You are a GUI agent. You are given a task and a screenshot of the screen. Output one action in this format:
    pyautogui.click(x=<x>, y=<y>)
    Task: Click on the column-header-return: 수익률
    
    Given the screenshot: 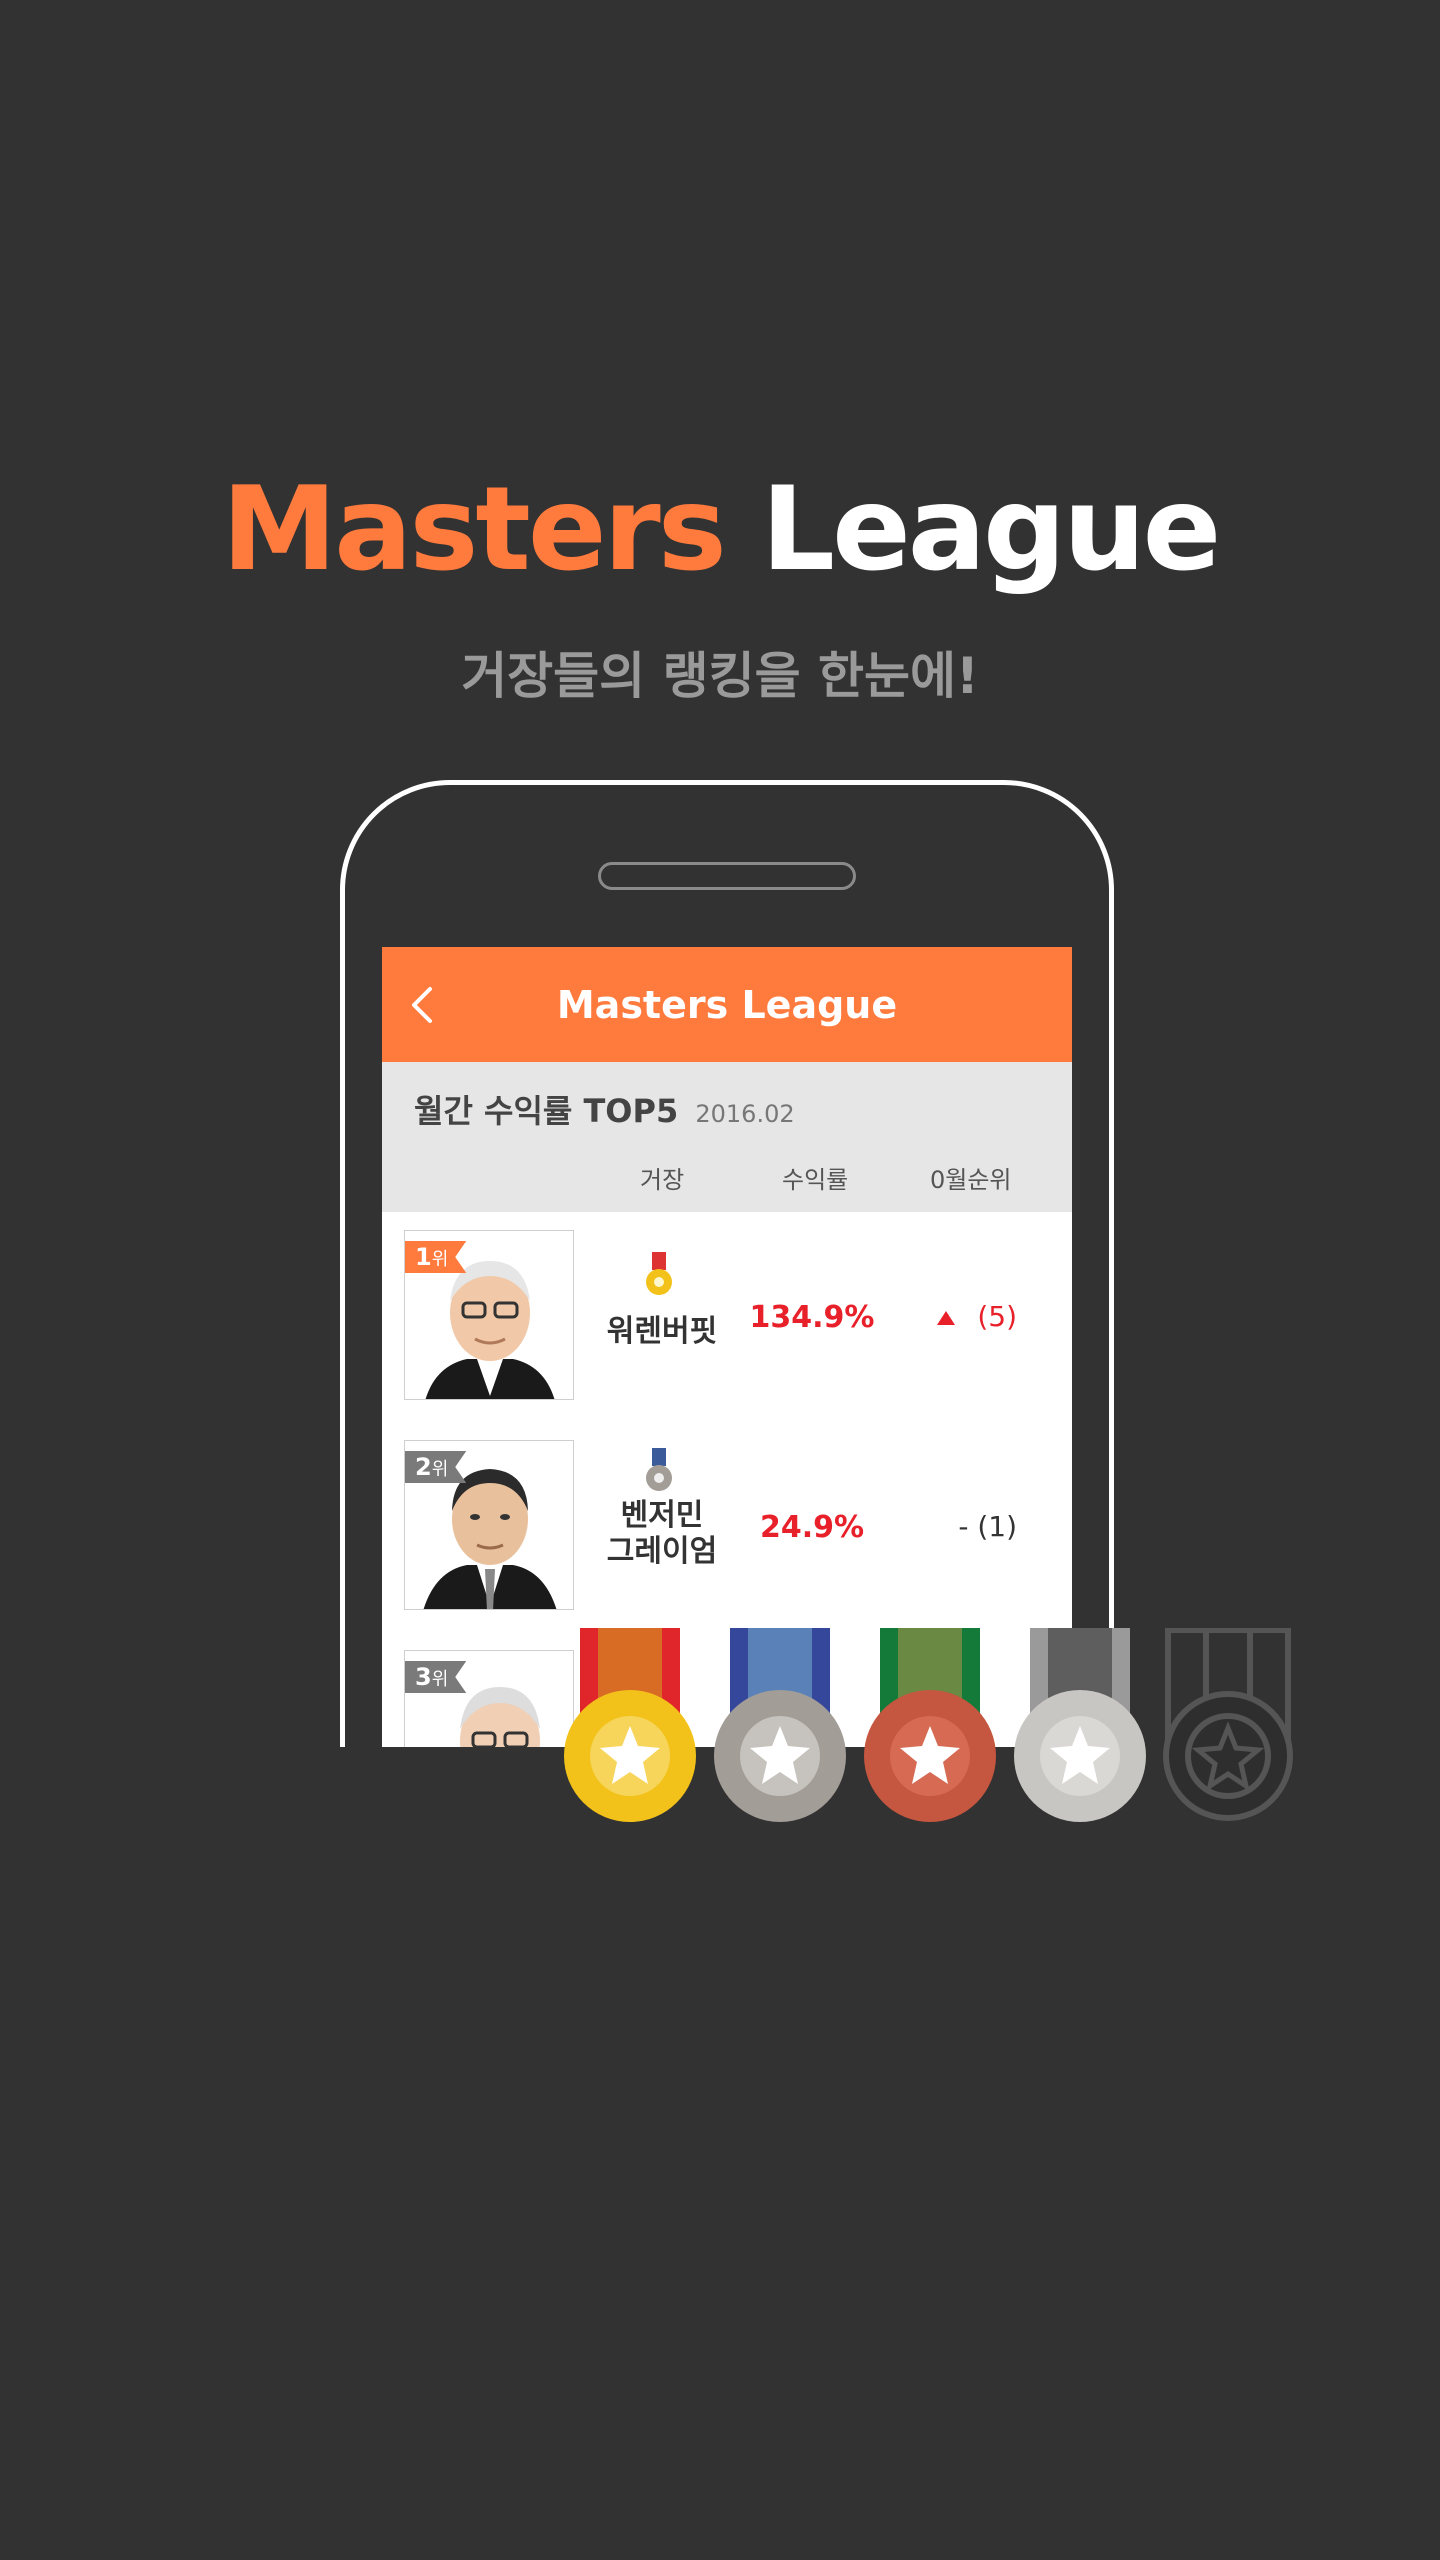 What is the action you would take?
    pyautogui.click(x=815, y=1180)
    